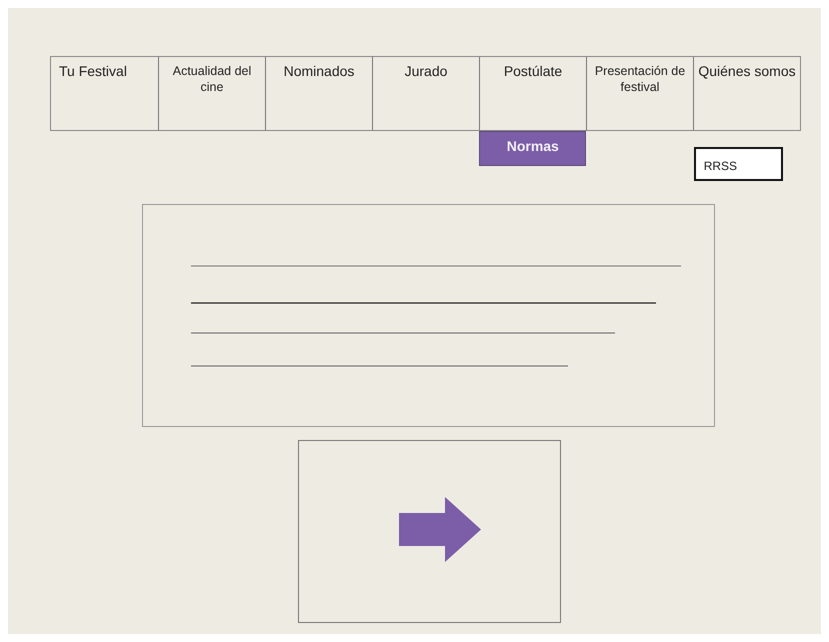  What do you see at coordinates (532, 148) in the screenshot?
I see `submenu-item: Normas` at bounding box center [532, 148].